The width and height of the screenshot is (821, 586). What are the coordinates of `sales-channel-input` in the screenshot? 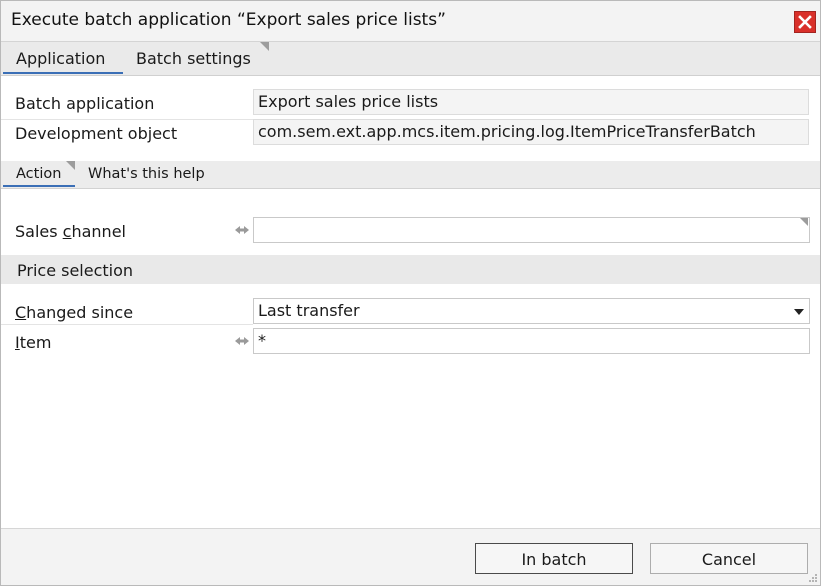 It's located at (531, 230).